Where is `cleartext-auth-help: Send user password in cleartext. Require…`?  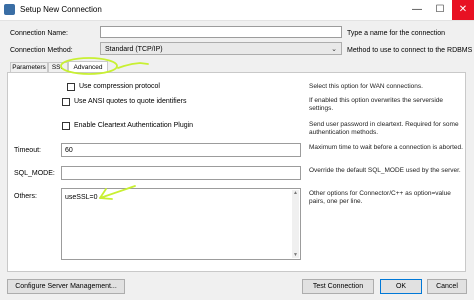
cleartext-auth-help: Send user password in cleartext. Require… is located at coordinates (384, 128).